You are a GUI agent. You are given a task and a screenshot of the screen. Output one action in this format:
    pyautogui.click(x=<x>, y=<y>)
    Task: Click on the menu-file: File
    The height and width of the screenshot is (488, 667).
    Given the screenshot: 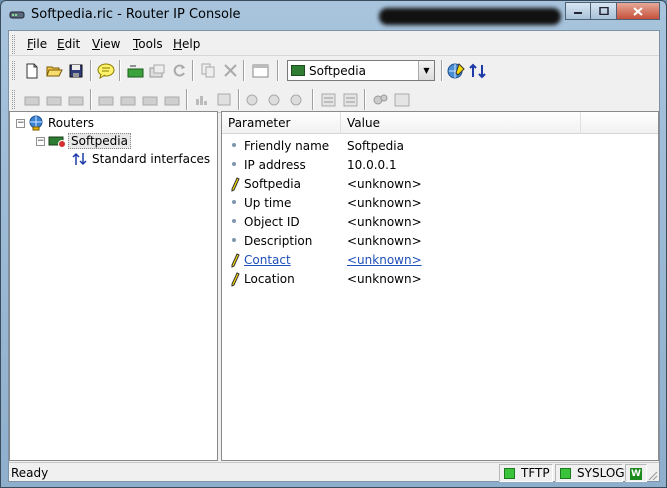 What is the action you would take?
    pyautogui.click(x=37, y=44)
    